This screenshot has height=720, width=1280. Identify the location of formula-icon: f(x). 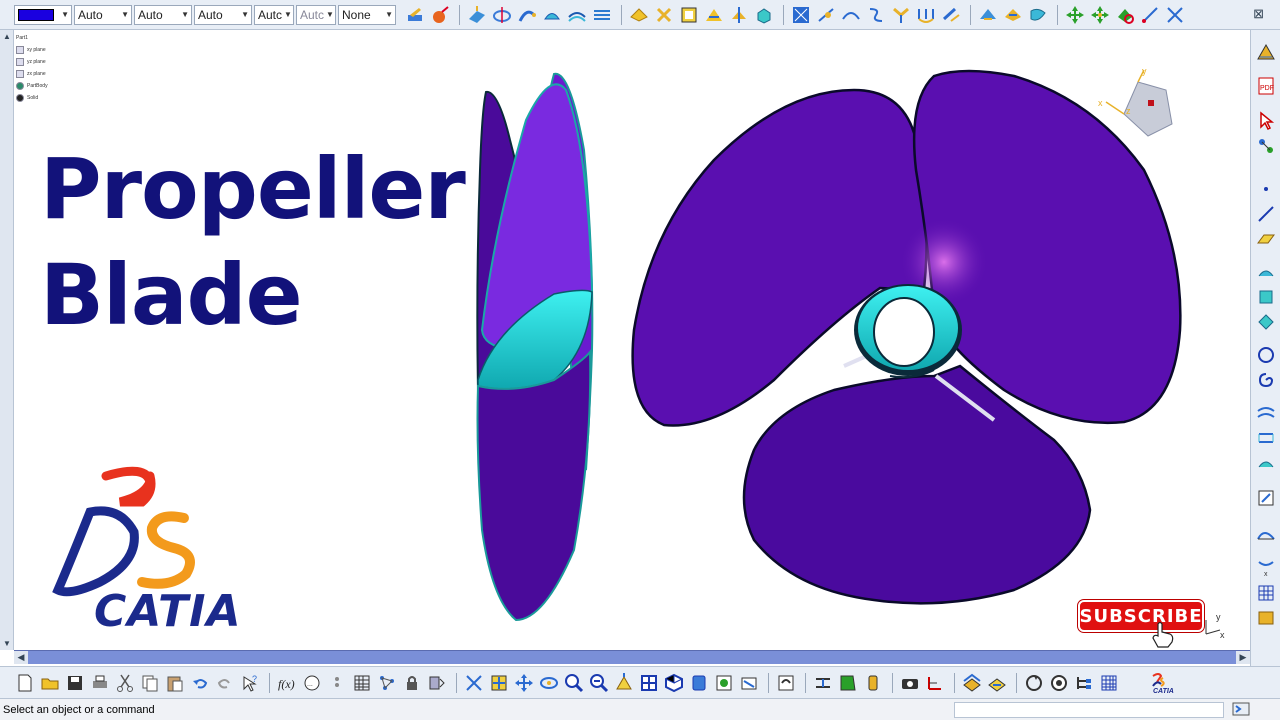
(287, 683).